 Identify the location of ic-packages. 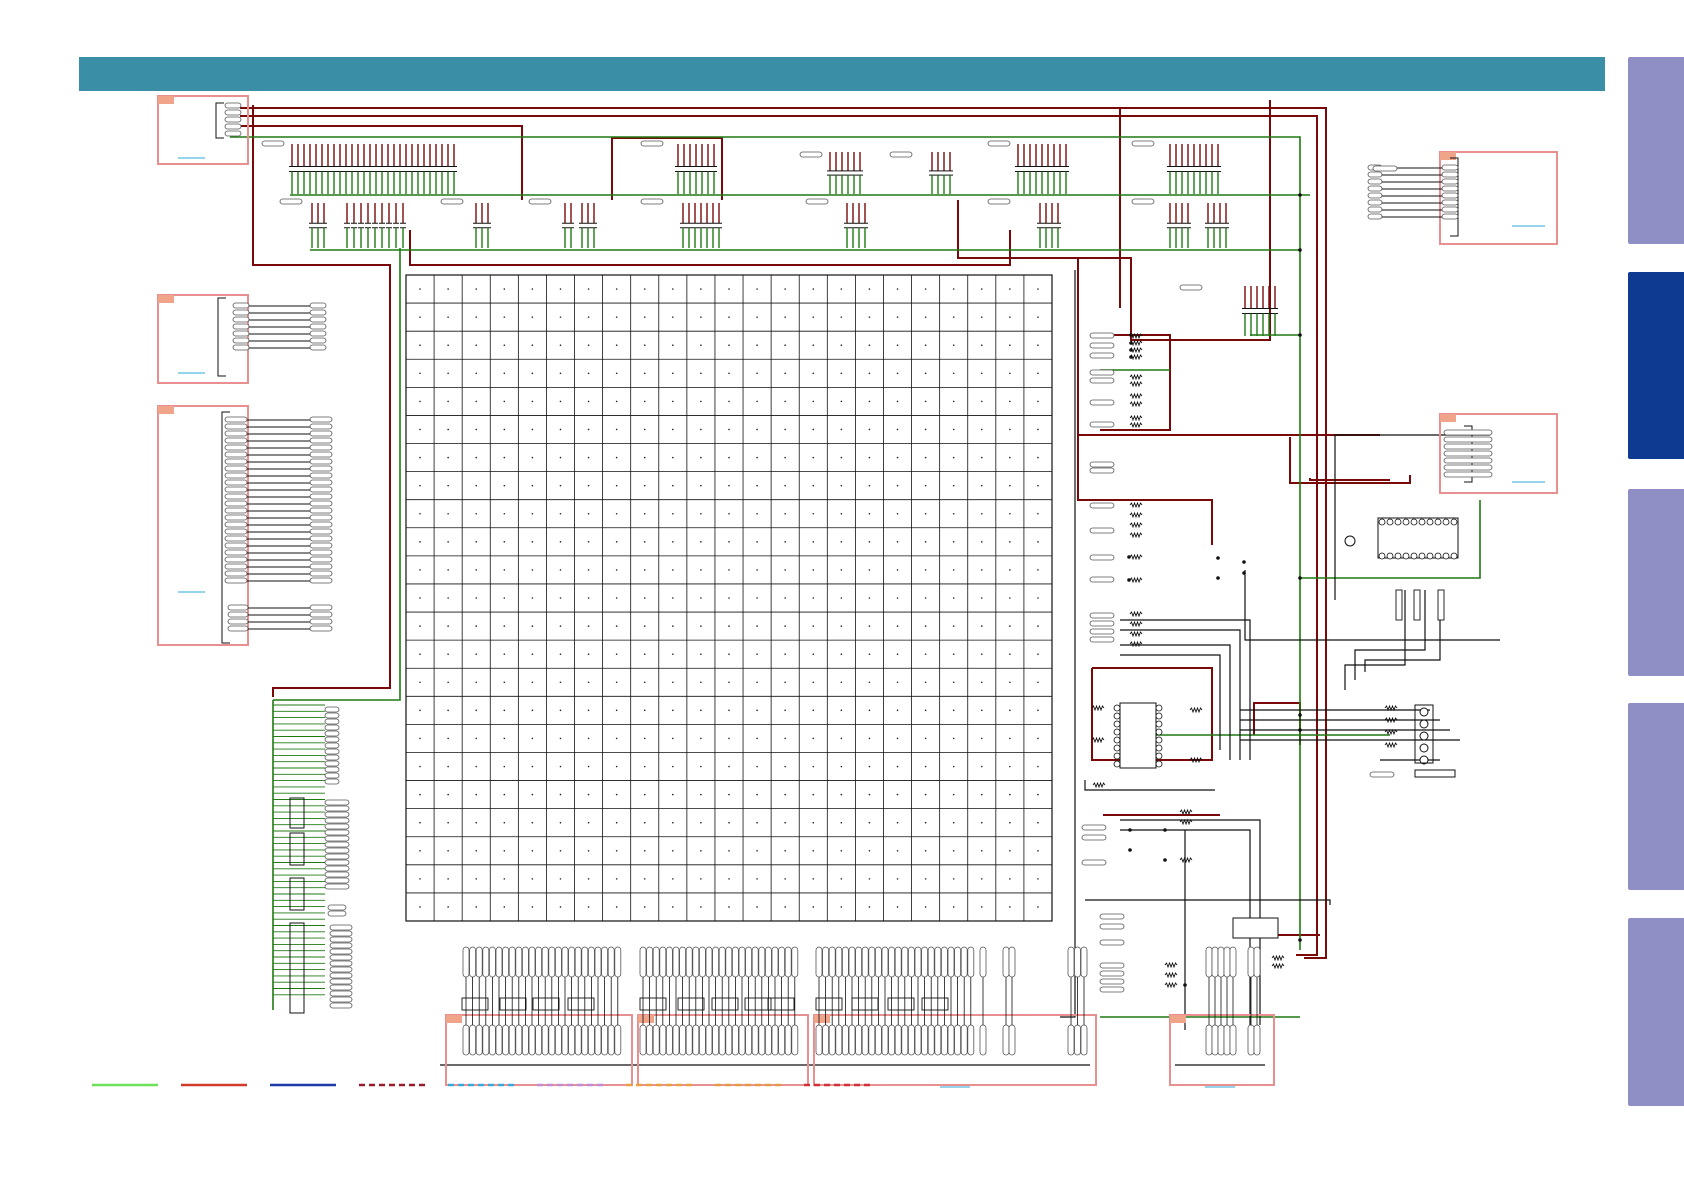
(1289, 728).